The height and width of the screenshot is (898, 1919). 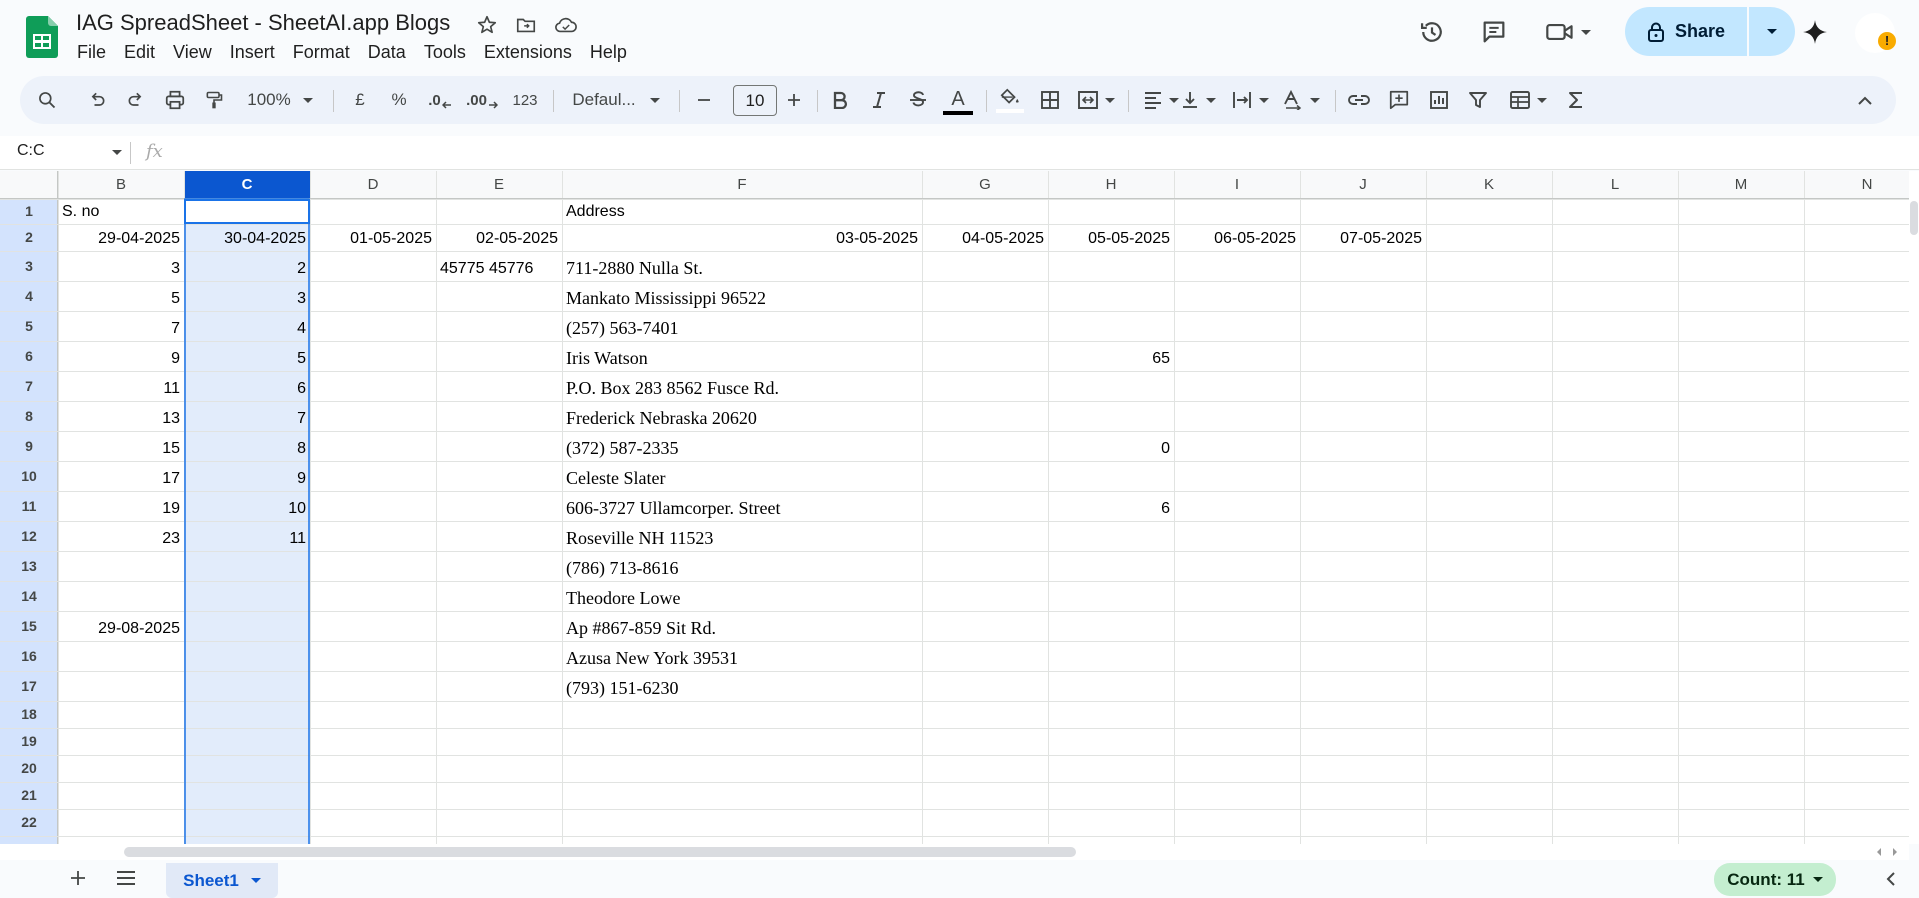 I want to click on row-header-10: 10, so click(x=29, y=476).